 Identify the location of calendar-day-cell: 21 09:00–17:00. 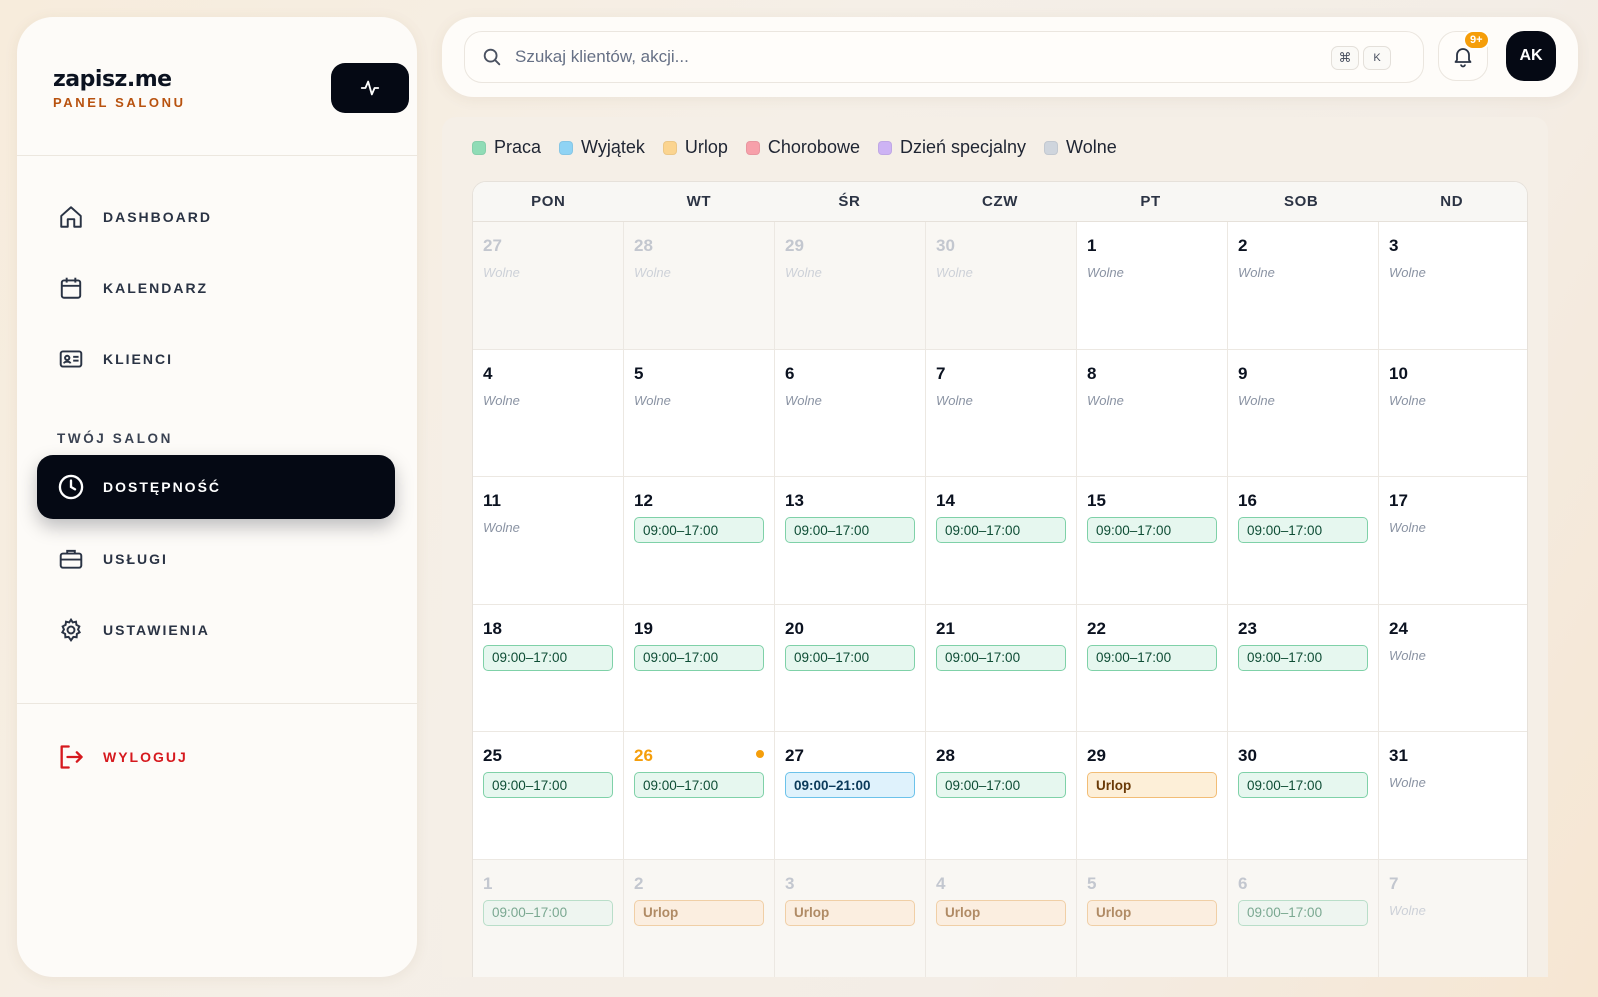
(1001, 668).